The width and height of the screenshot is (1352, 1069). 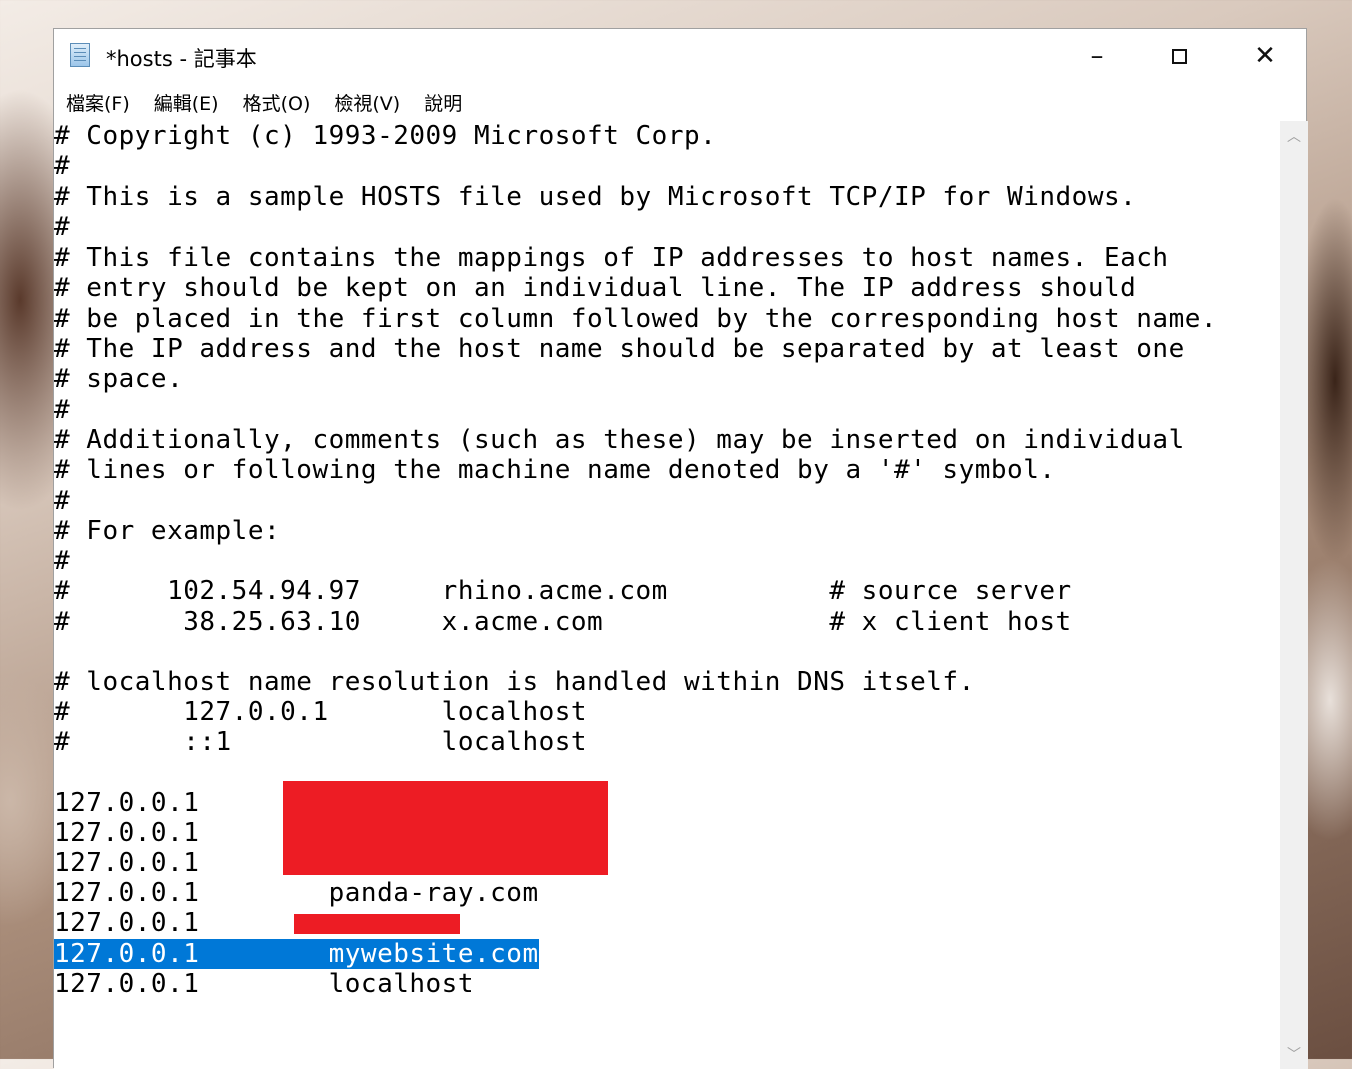 What do you see at coordinates (563, 622) in the screenshot?
I see `text-line: # 38.25.63.10 x.acme.com # x client host` at bounding box center [563, 622].